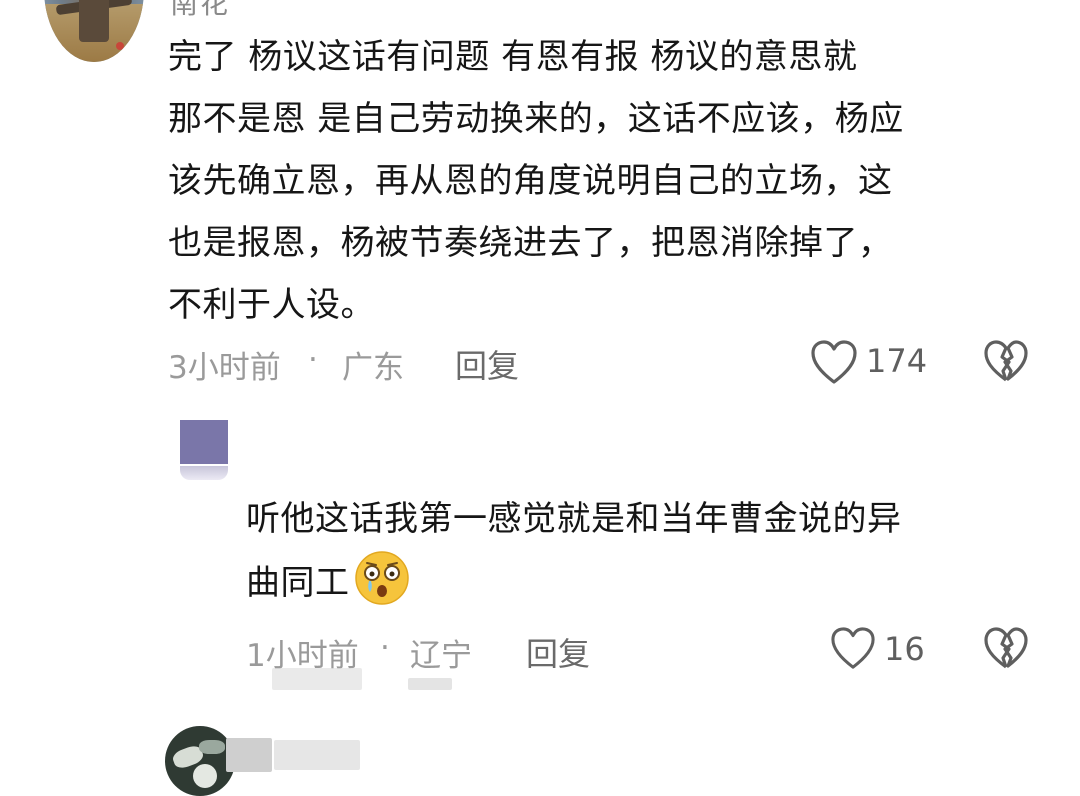  What do you see at coordinates (200, 11) in the screenshot?
I see `commenter-username: 南花` at bounding box center [200, 11].